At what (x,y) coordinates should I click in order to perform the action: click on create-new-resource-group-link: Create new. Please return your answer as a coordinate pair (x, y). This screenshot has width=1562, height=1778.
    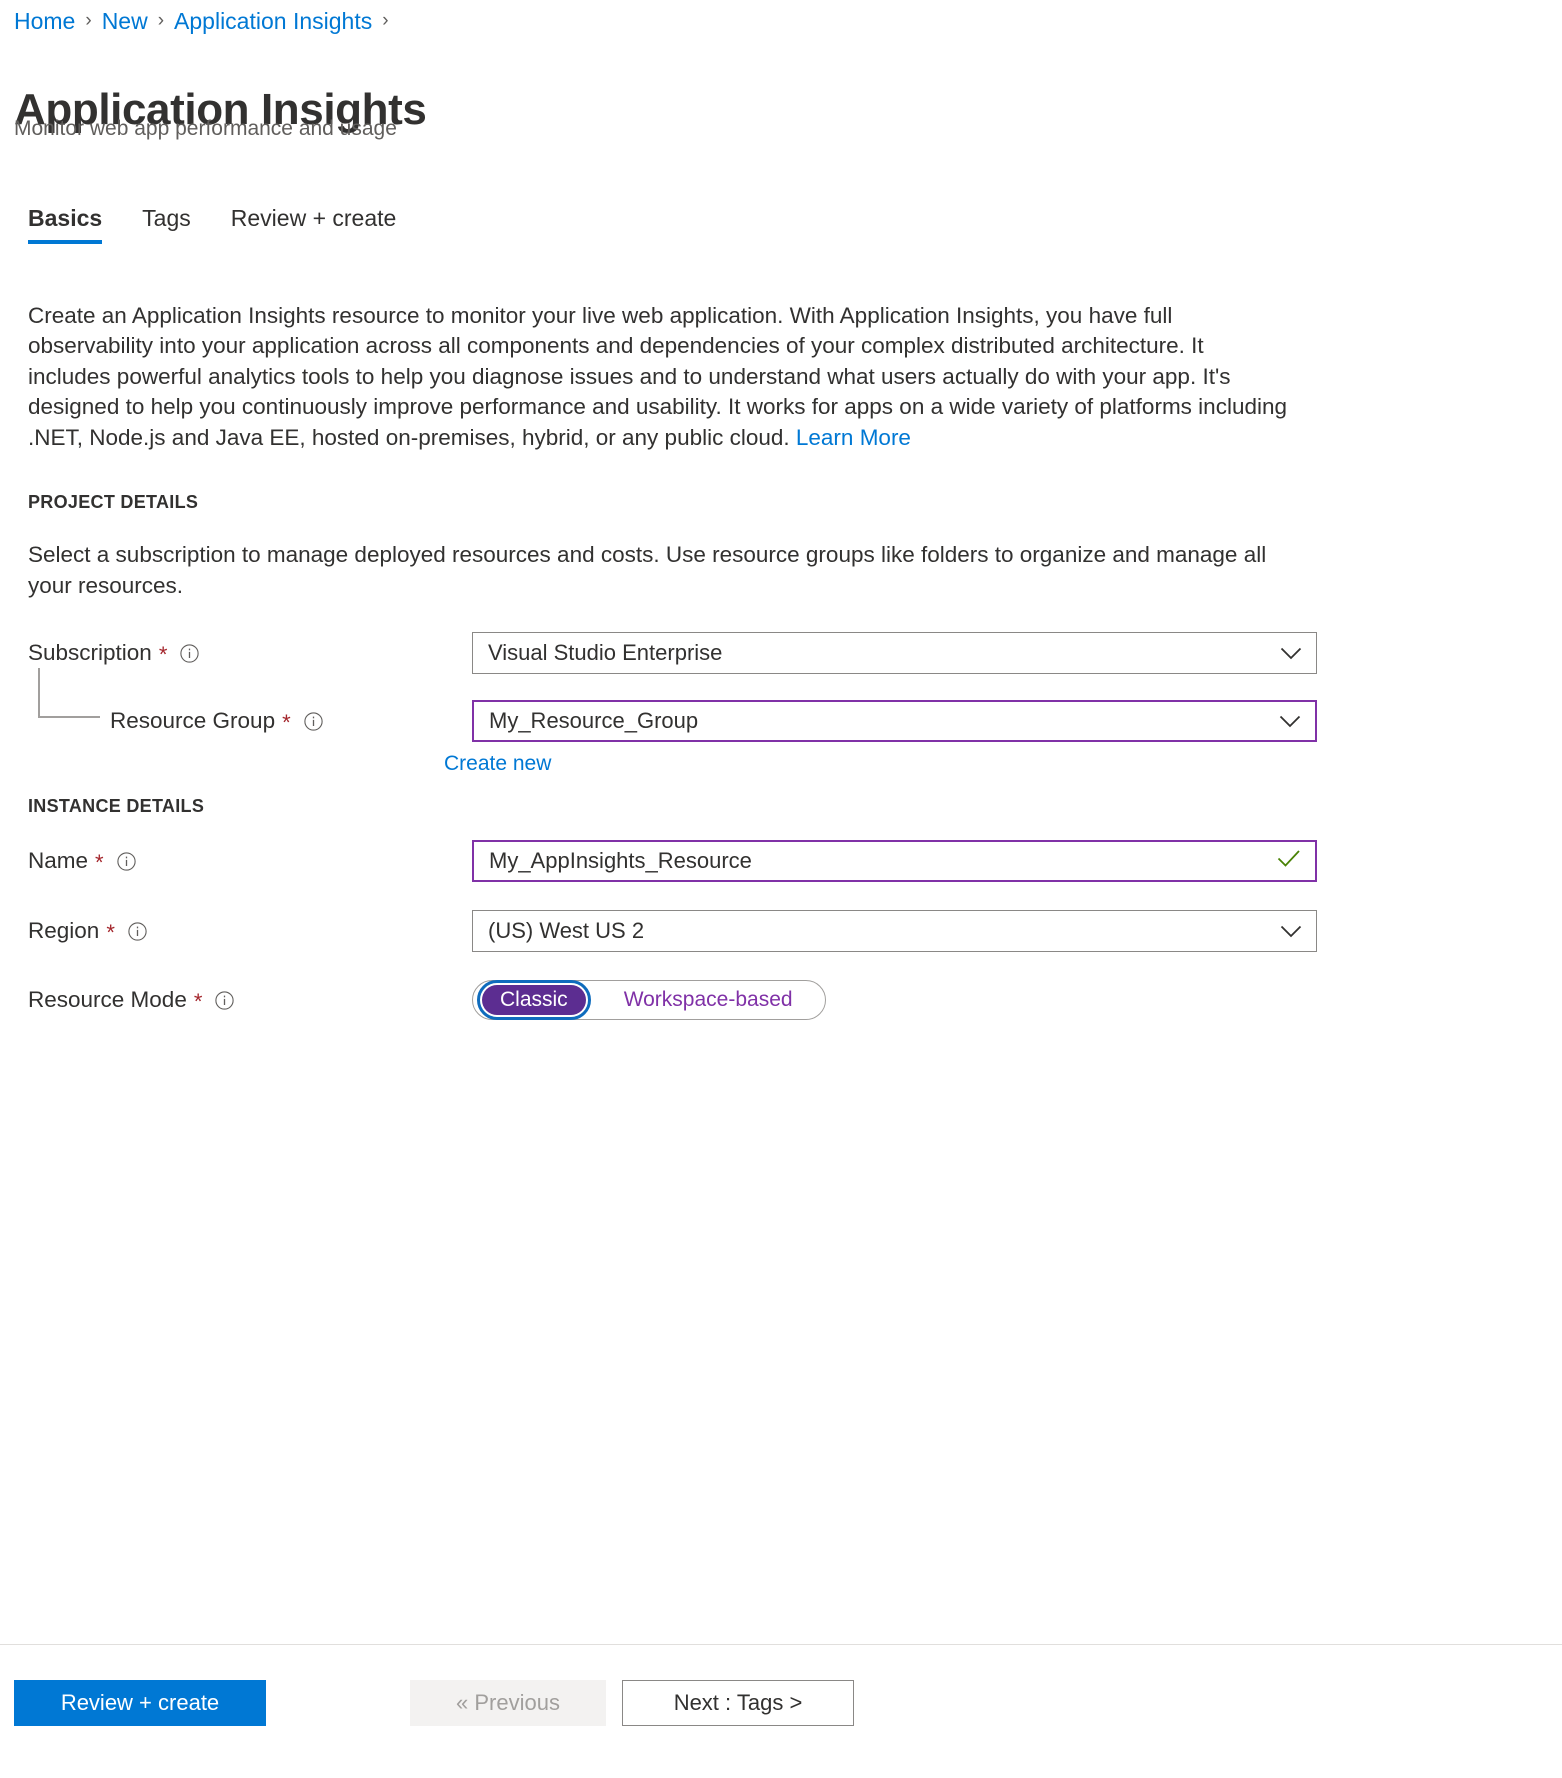
    Looking at the image, I should click on (497, 764).